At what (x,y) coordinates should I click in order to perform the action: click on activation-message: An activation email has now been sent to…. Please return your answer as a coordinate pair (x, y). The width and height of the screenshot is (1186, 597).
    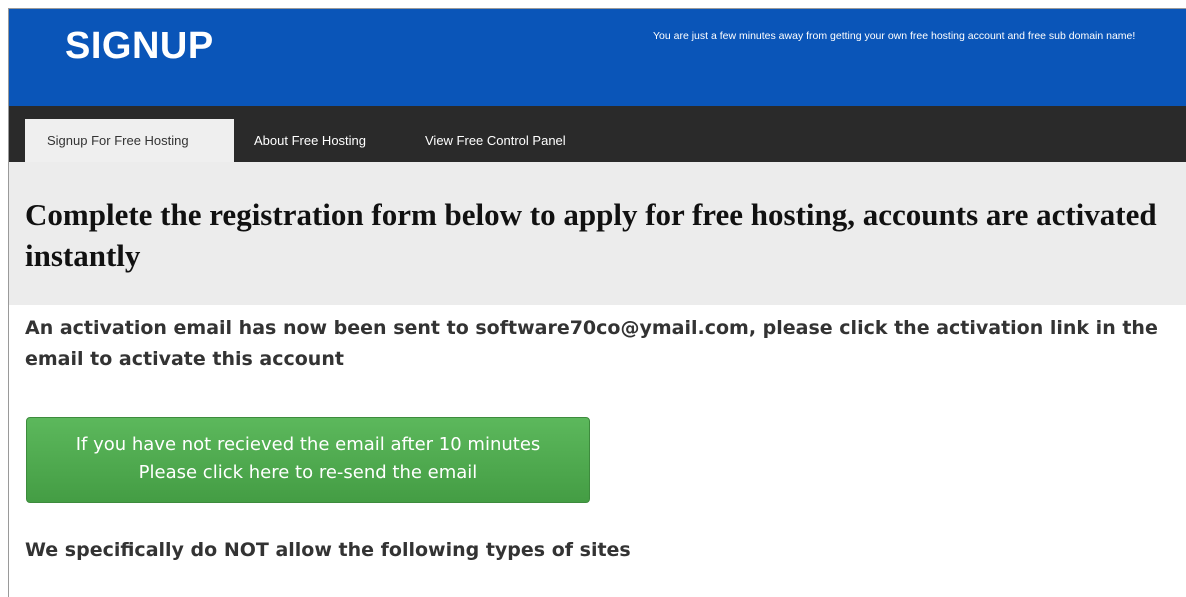
    Looking at the image, I should click on (591, 343).